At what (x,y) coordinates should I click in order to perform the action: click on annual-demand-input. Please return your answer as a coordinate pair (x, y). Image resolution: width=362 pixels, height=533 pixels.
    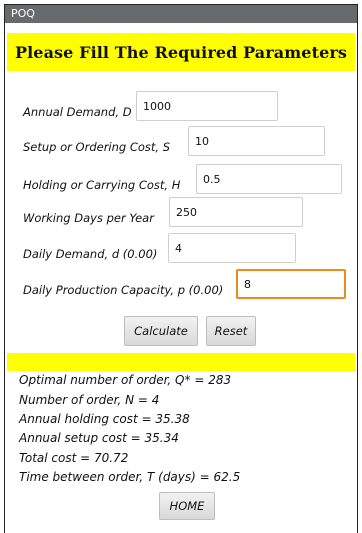
    Looking at the image, I should click on (207, 106).